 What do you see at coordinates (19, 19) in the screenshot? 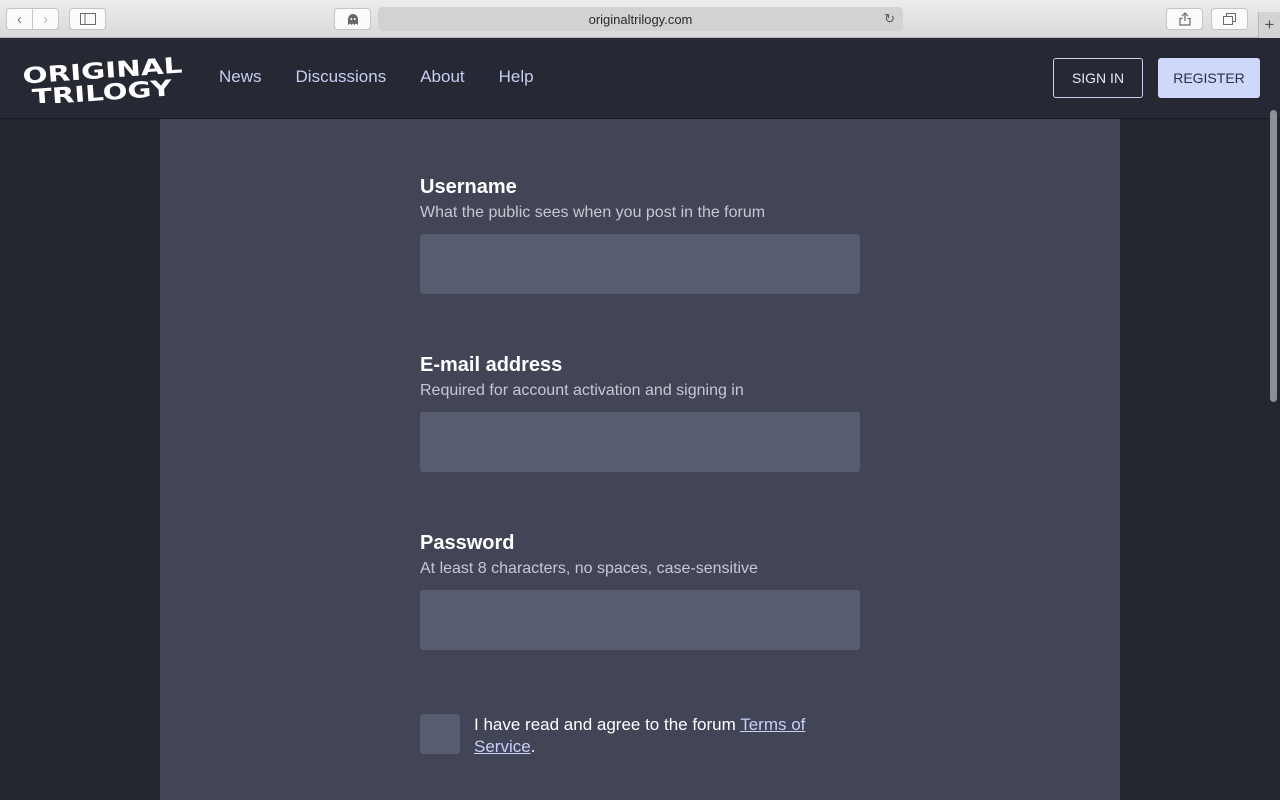
I see `back-button: ‹` at bounding box center [19, 19].